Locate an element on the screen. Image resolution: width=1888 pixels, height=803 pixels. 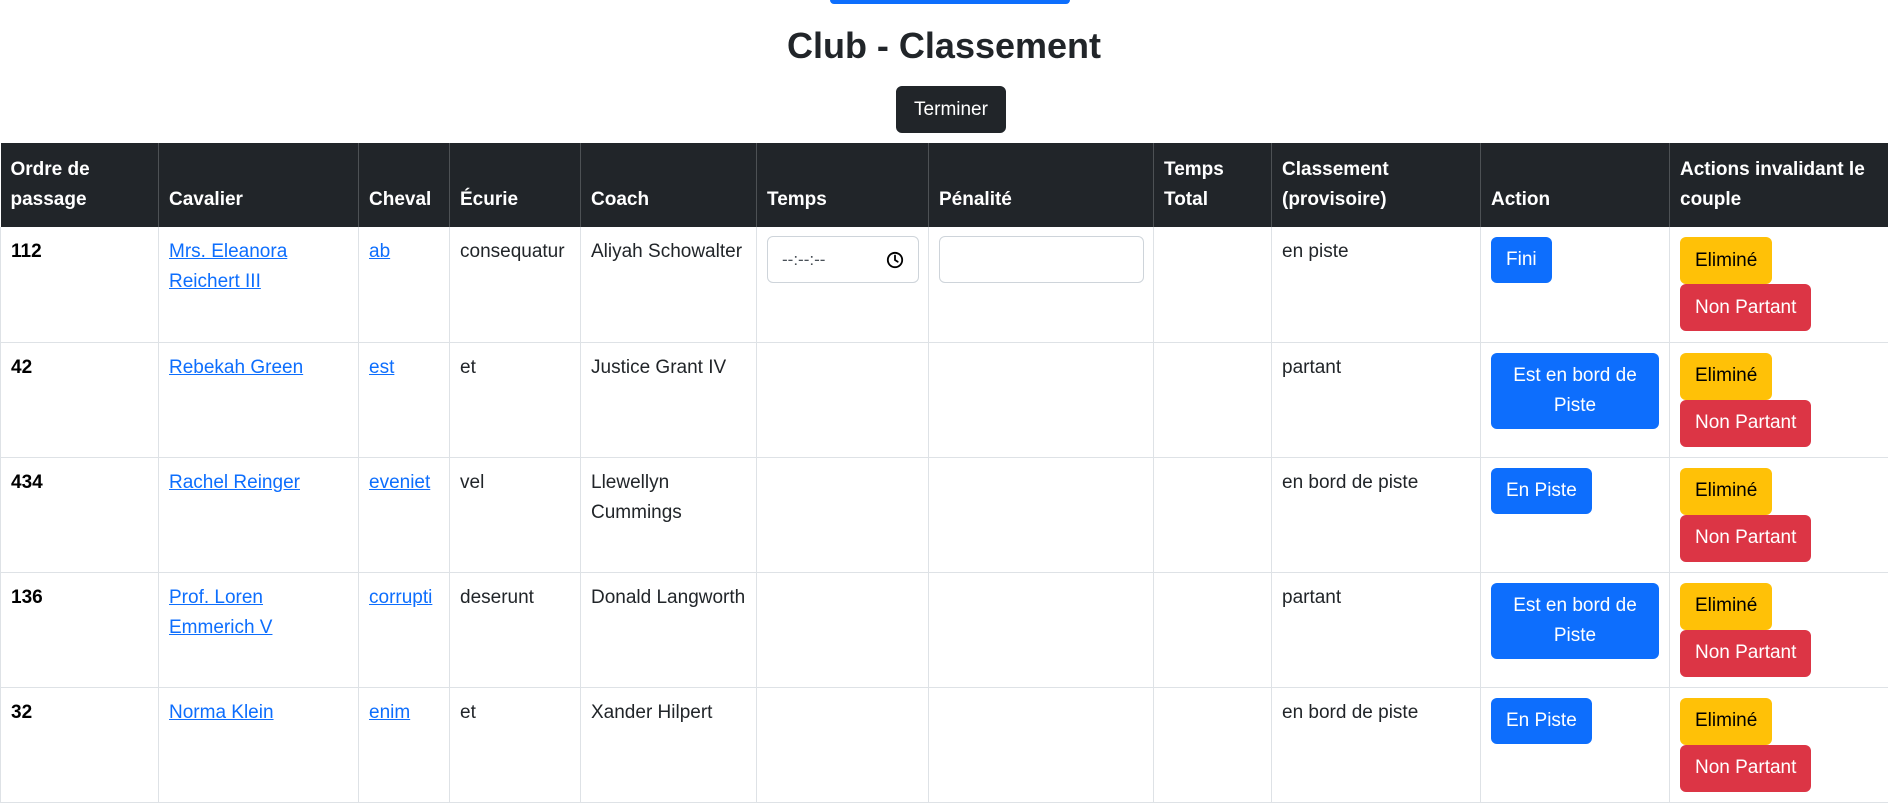
coach-cell: Xander Hilpert is located at coordinates (668, 745).